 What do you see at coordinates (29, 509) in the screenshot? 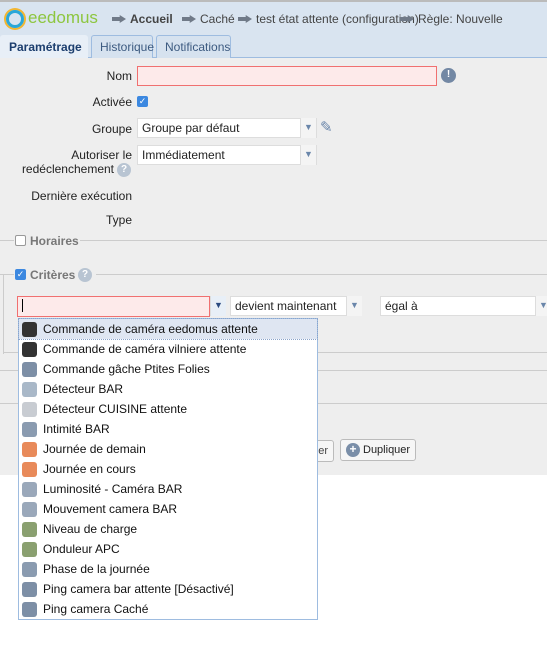
I see `motion-icon` at bounding box center [29, 509].